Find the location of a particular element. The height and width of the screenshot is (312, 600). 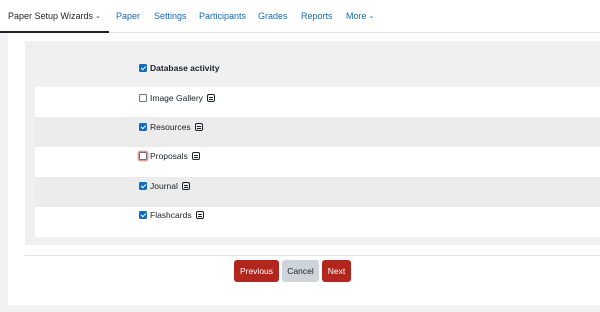

proposals-checkbox-item: Proposals is located at coordinates (169, 156).